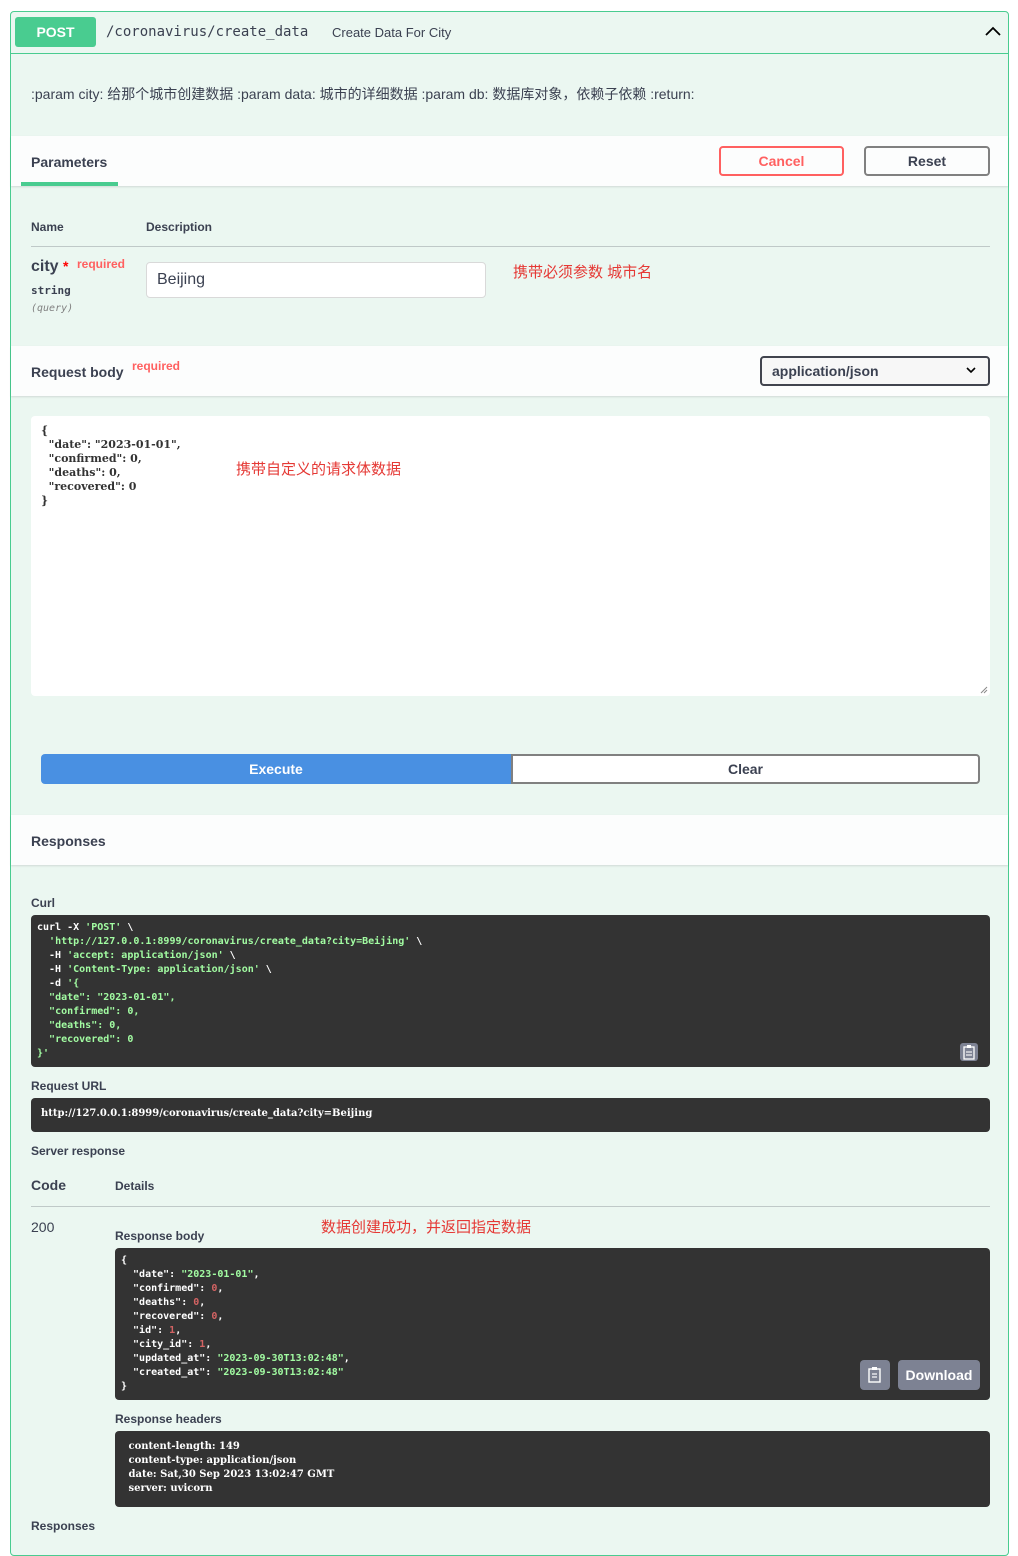 This screenshot has height=1556, width=1018. What do you see at coordinates (207, 32) in the screenshot?
I see `operation-path: /coronavirus/create_data` at bounding box center [207, 32].